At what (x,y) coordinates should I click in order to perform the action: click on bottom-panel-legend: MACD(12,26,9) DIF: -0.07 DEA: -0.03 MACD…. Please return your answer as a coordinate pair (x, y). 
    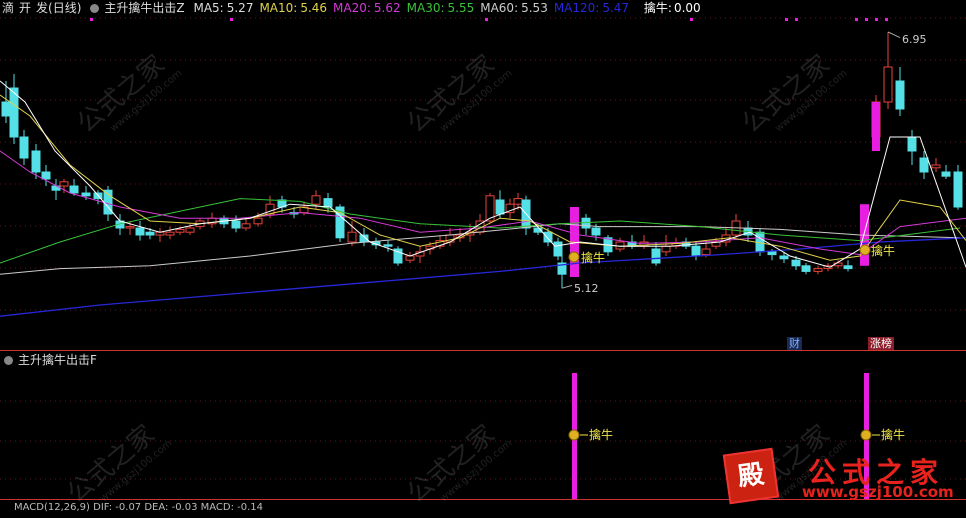
    Looking at the image, I should click on (134, 508).